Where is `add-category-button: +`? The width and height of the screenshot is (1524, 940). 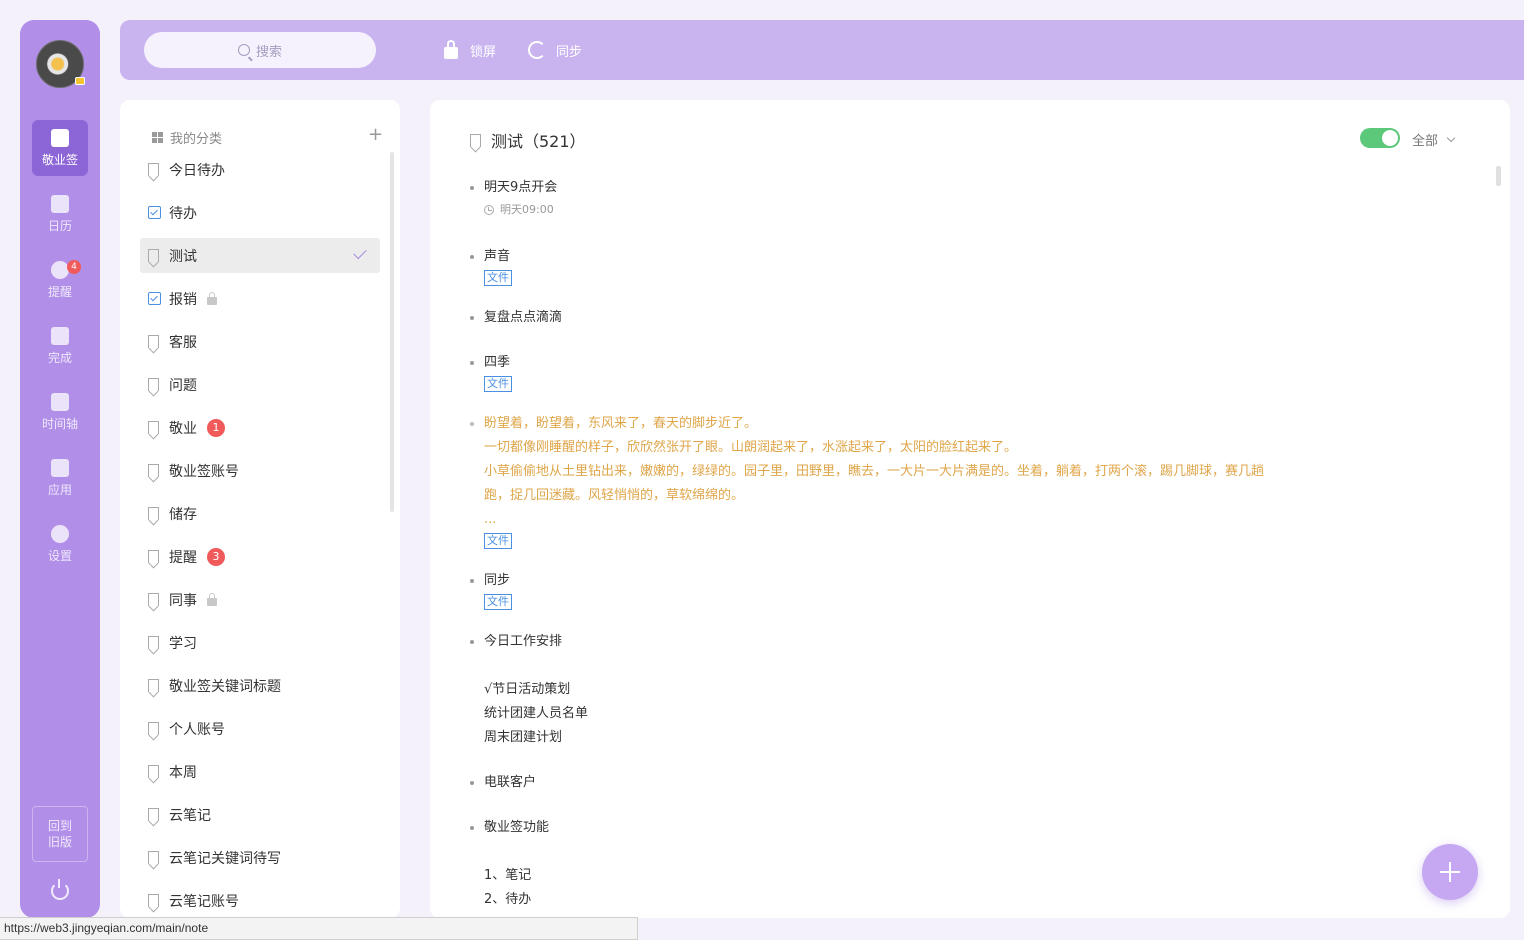 add-category-button: + is located at coordinates (375, 135).